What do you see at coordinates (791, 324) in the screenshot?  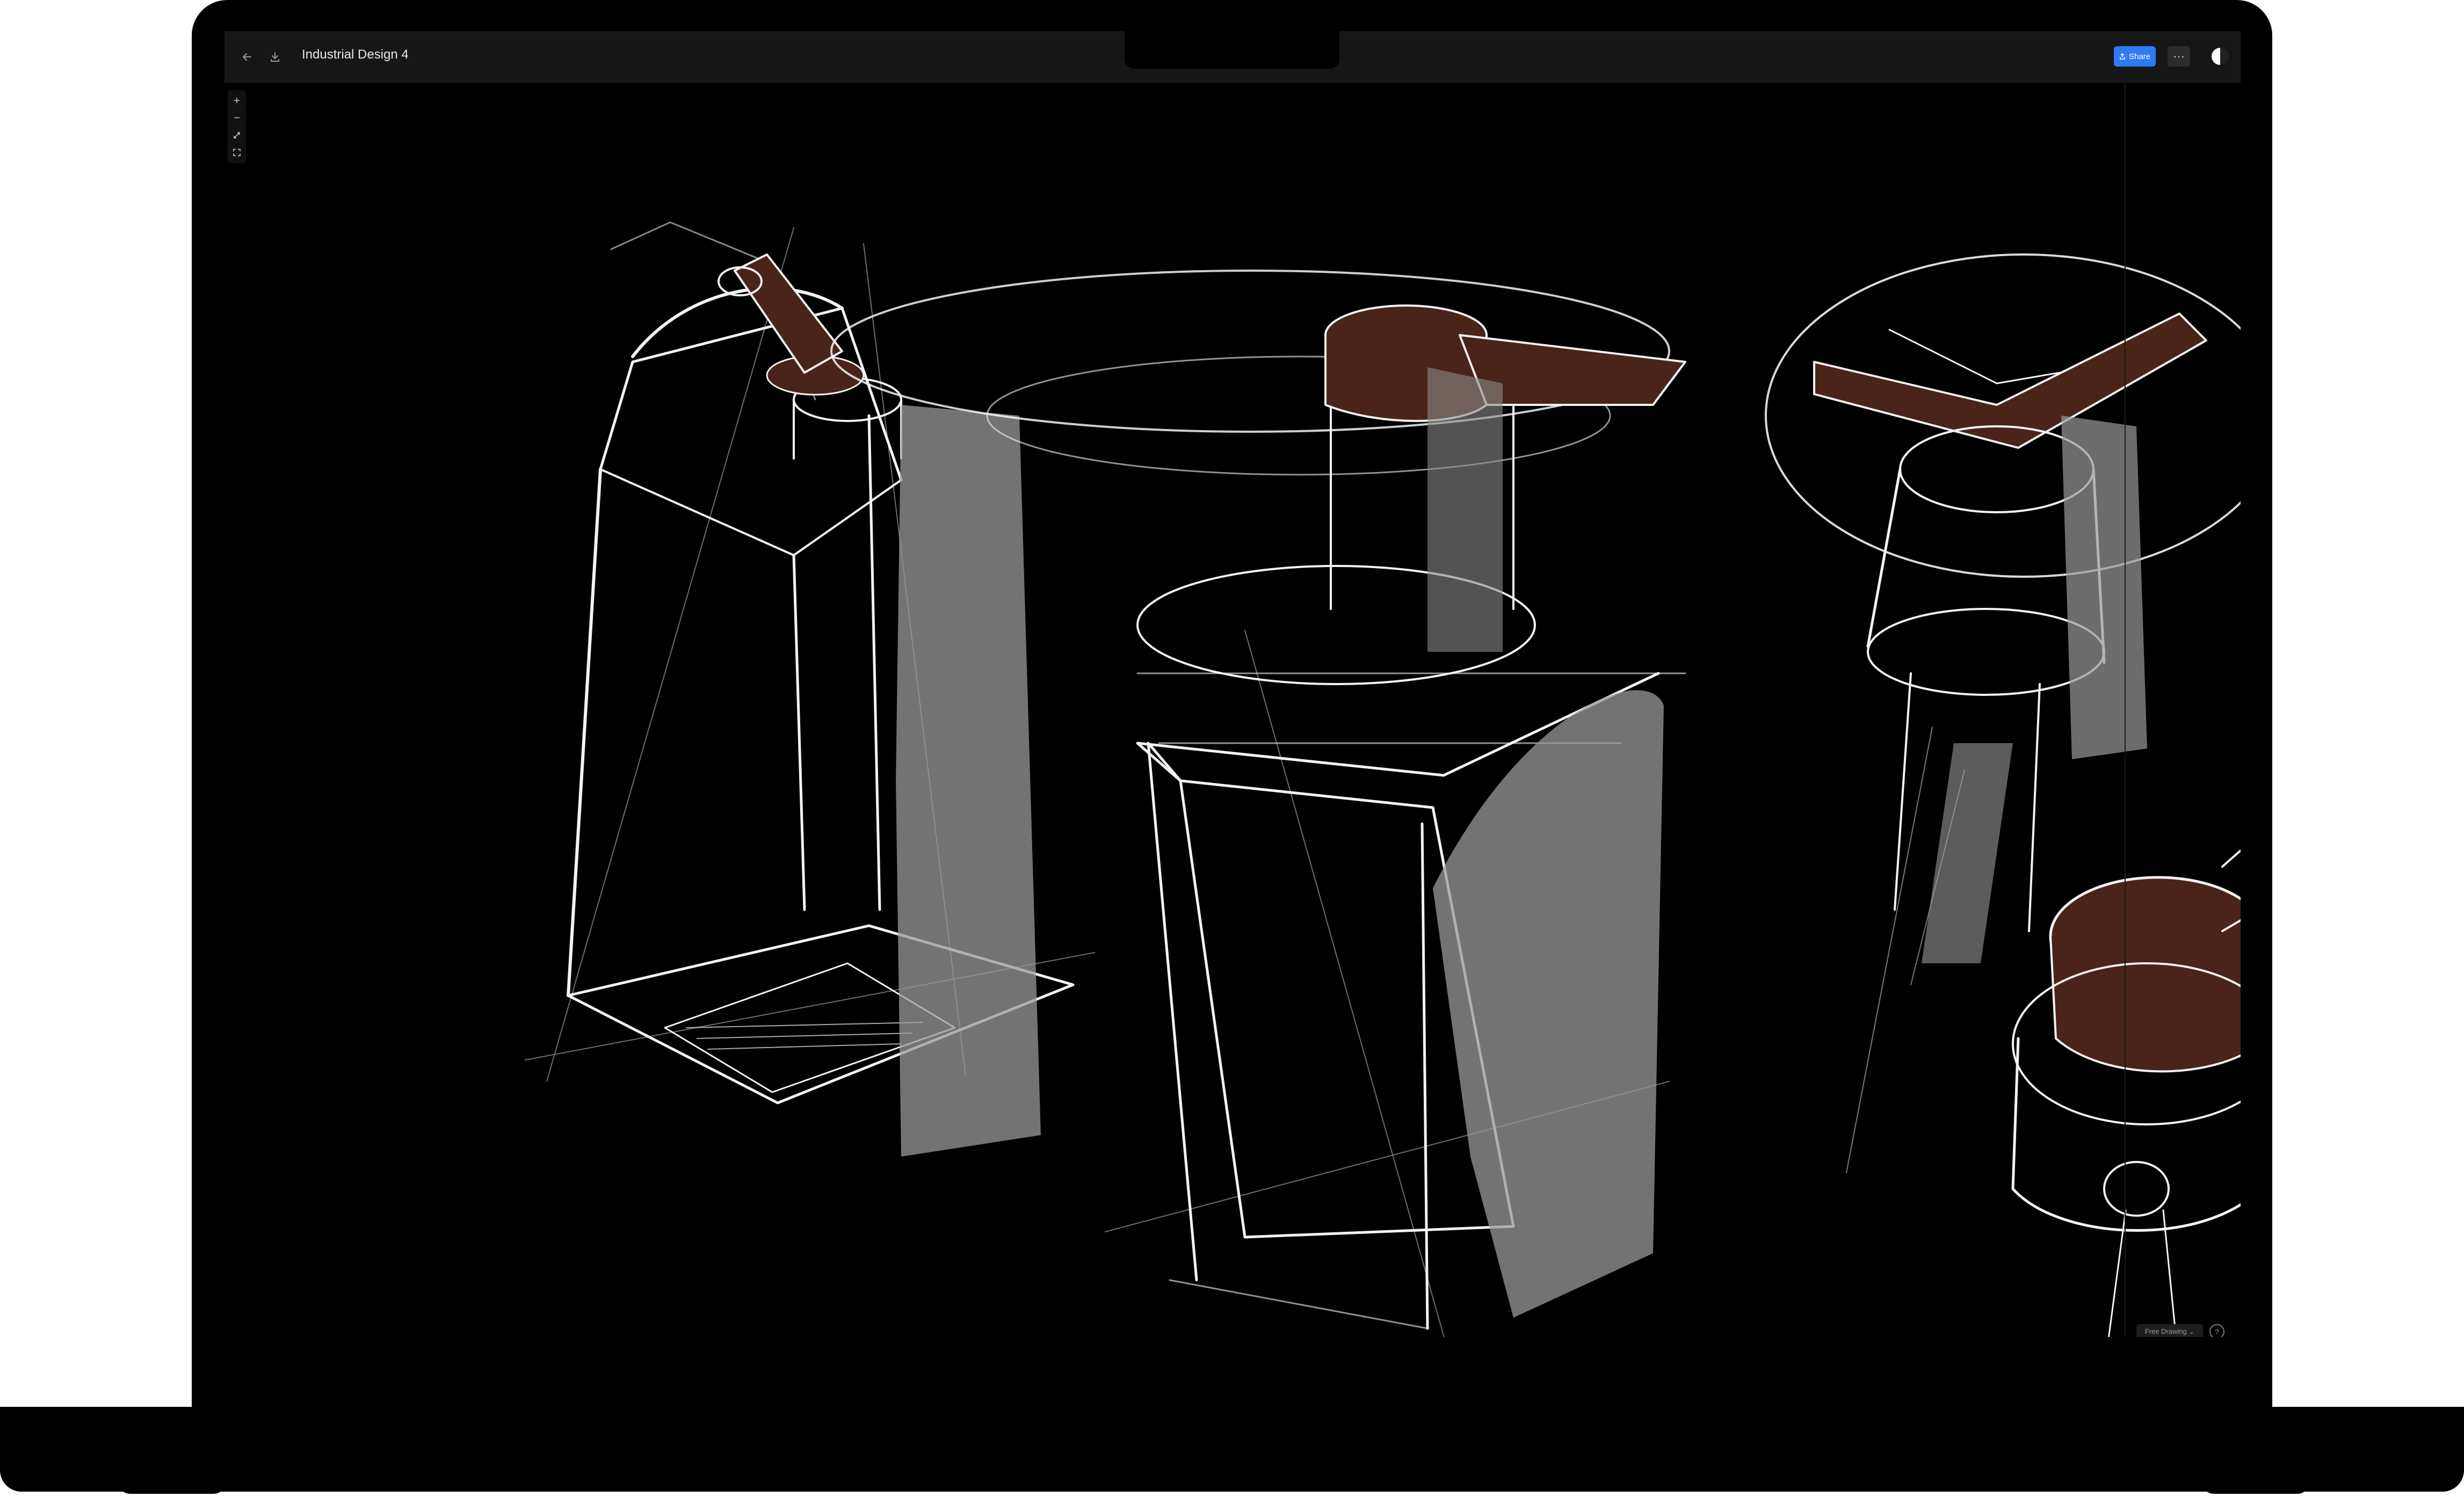 I see `sketch-bottle-left-nozzle` at bounding box center [791, 324].